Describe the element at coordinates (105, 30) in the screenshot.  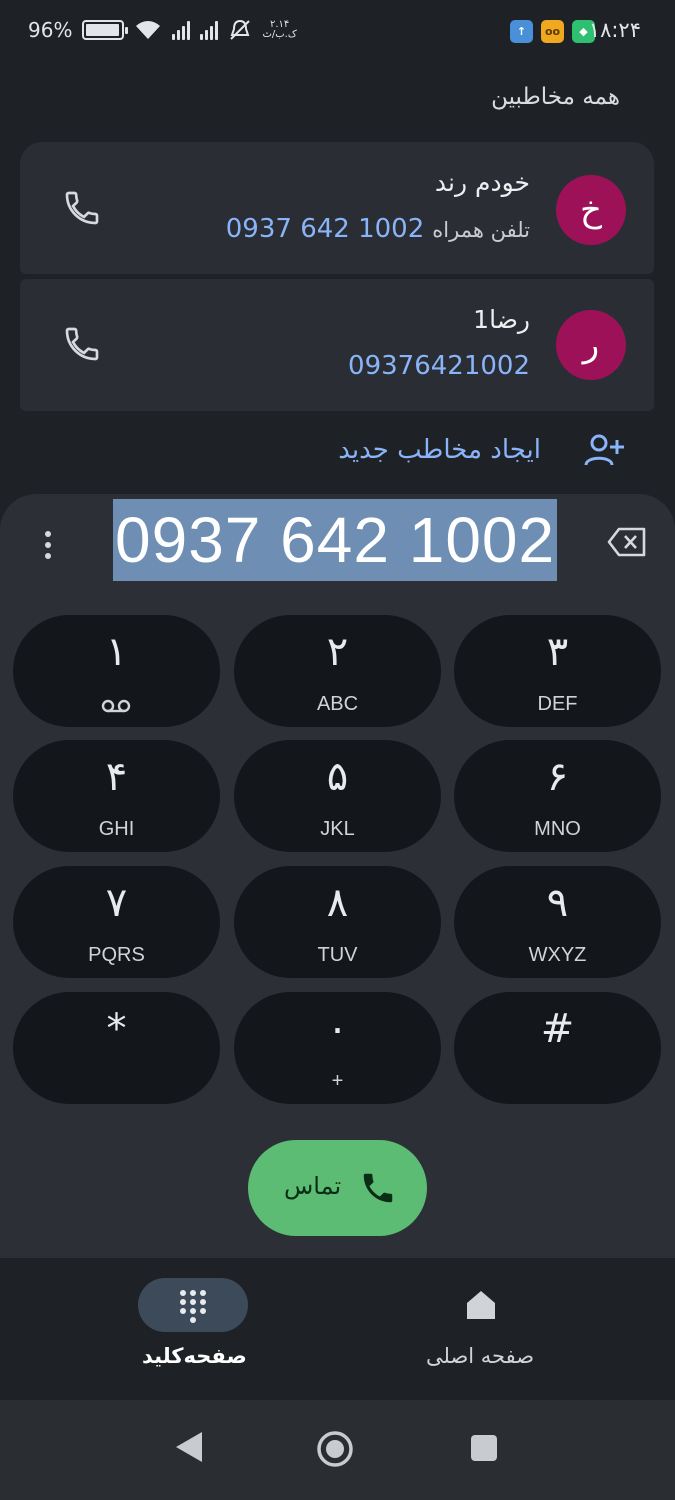
I see `battery-icon` at that location.